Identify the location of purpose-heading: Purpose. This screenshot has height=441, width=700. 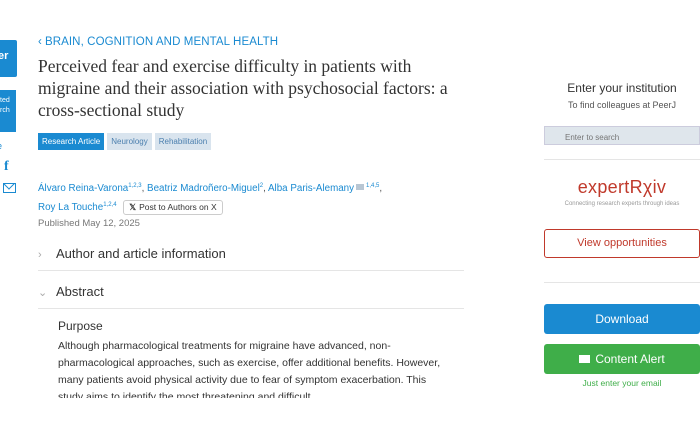
(80, 326).